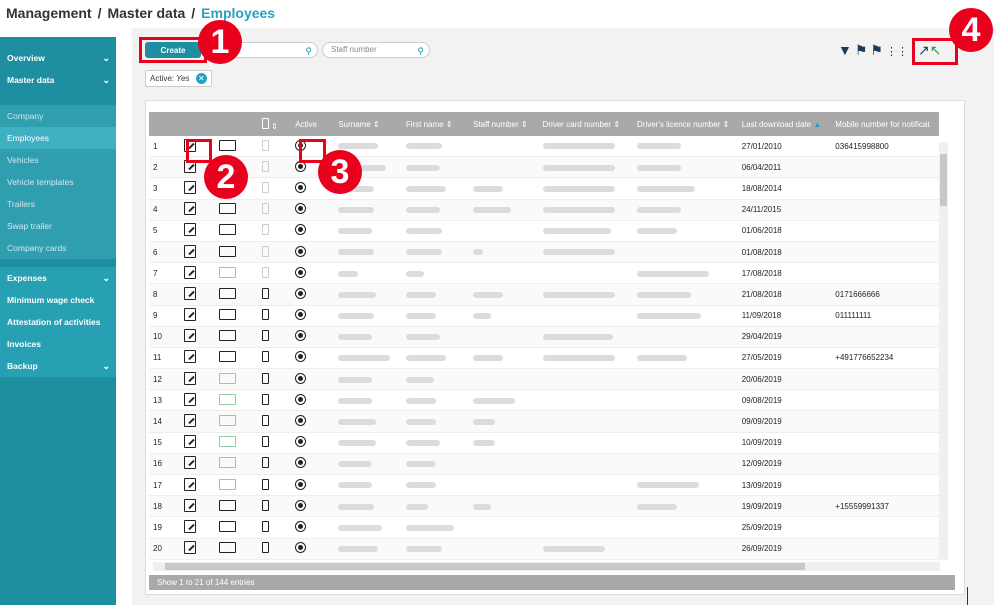 The width and height of the screenshot is (994, 605). Describe the element at coordinates (58, 366) in the screenshot. I see `sidebar-item-backup: Backup ⌄` at that location.